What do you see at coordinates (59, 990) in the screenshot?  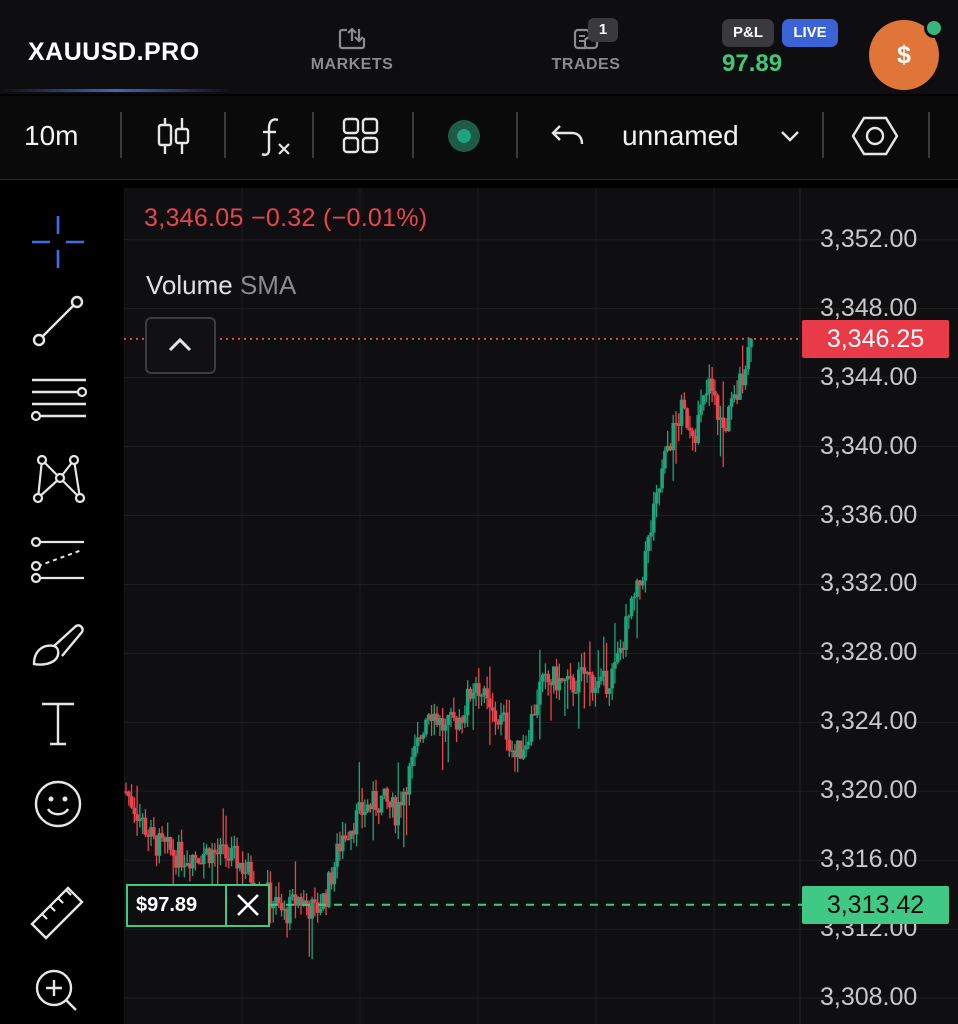 I see `zoom-in-tool` at bounding box center [59, 990].